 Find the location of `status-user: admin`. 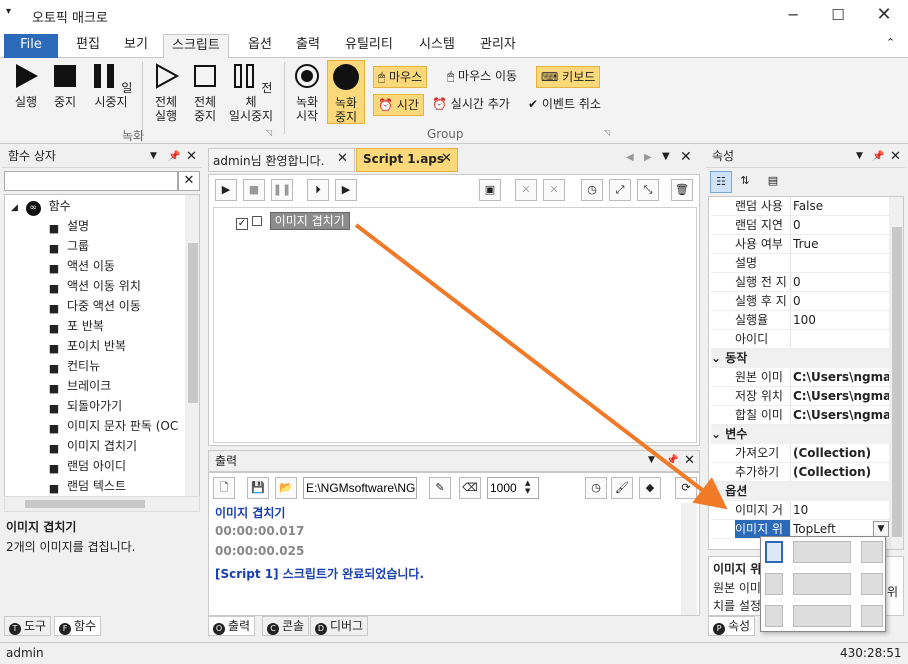

status-user: admin is located at coordinates (25, 653).